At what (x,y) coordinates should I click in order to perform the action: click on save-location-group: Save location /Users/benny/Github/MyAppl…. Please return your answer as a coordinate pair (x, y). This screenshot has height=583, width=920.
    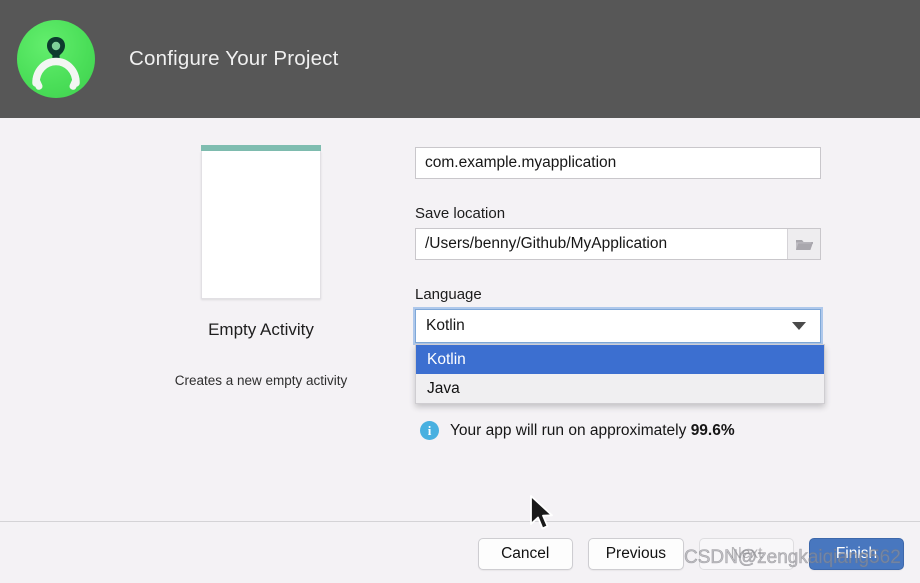
    Looking at the image, I should click on (618, 232).